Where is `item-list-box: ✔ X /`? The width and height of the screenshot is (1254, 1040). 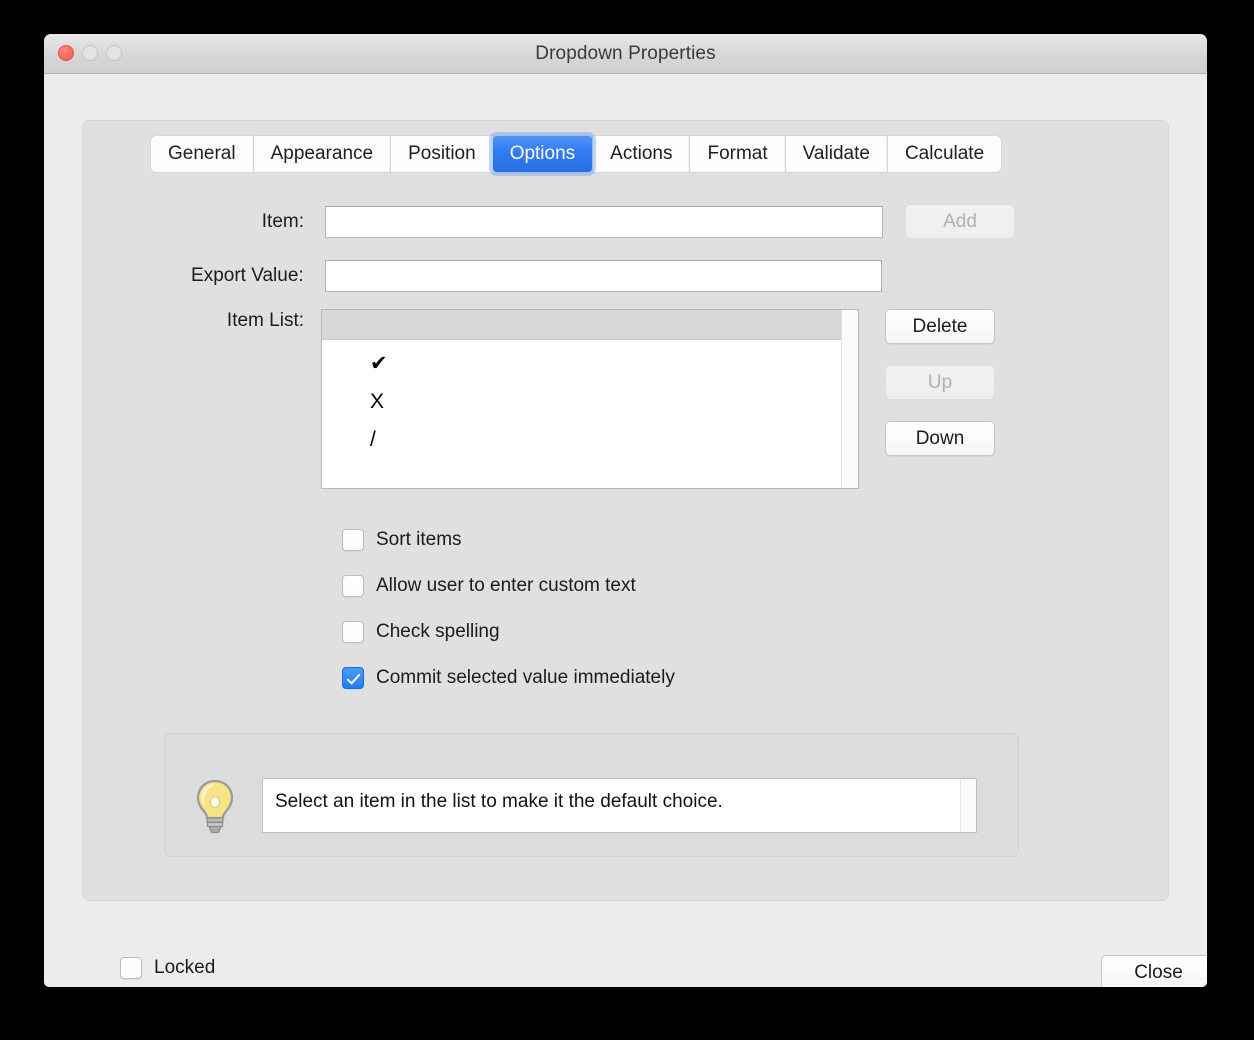
item-list-box: ✔ X / is located at coordinates (590, 399).